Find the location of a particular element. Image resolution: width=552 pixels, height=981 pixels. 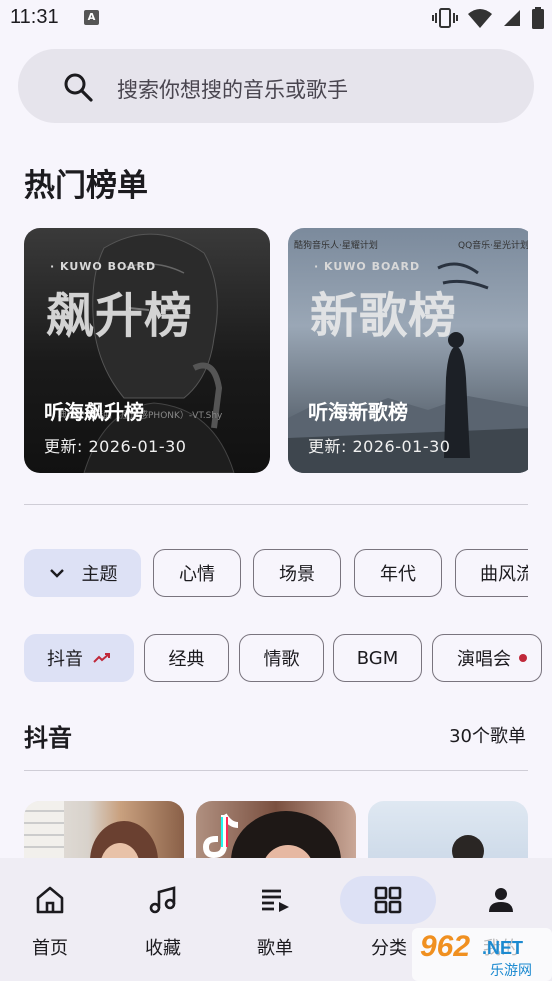

chip-theme-dropdown: 主题 is located at coordinates (82, 573).